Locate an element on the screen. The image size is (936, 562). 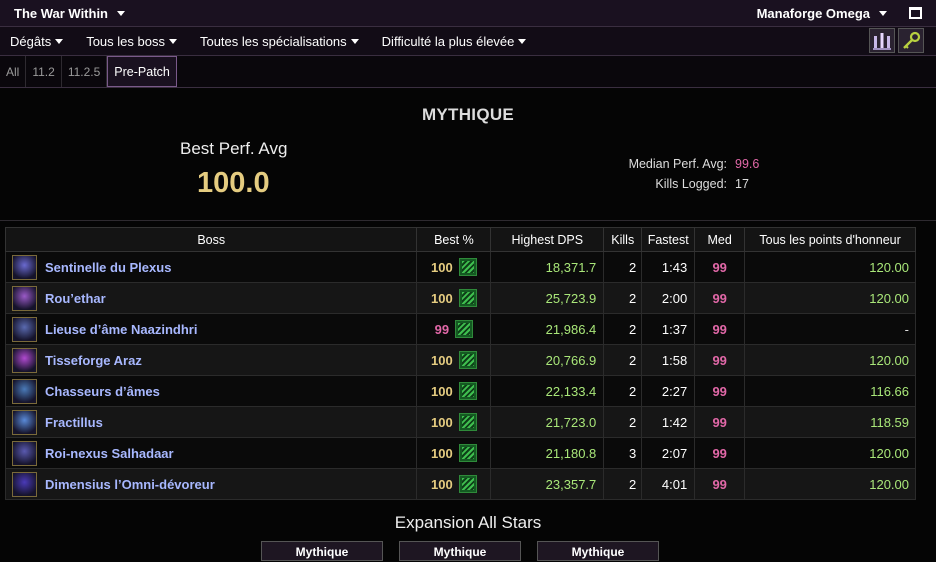
boss-name-link: Fractillus is located at coordinates (74, 422).